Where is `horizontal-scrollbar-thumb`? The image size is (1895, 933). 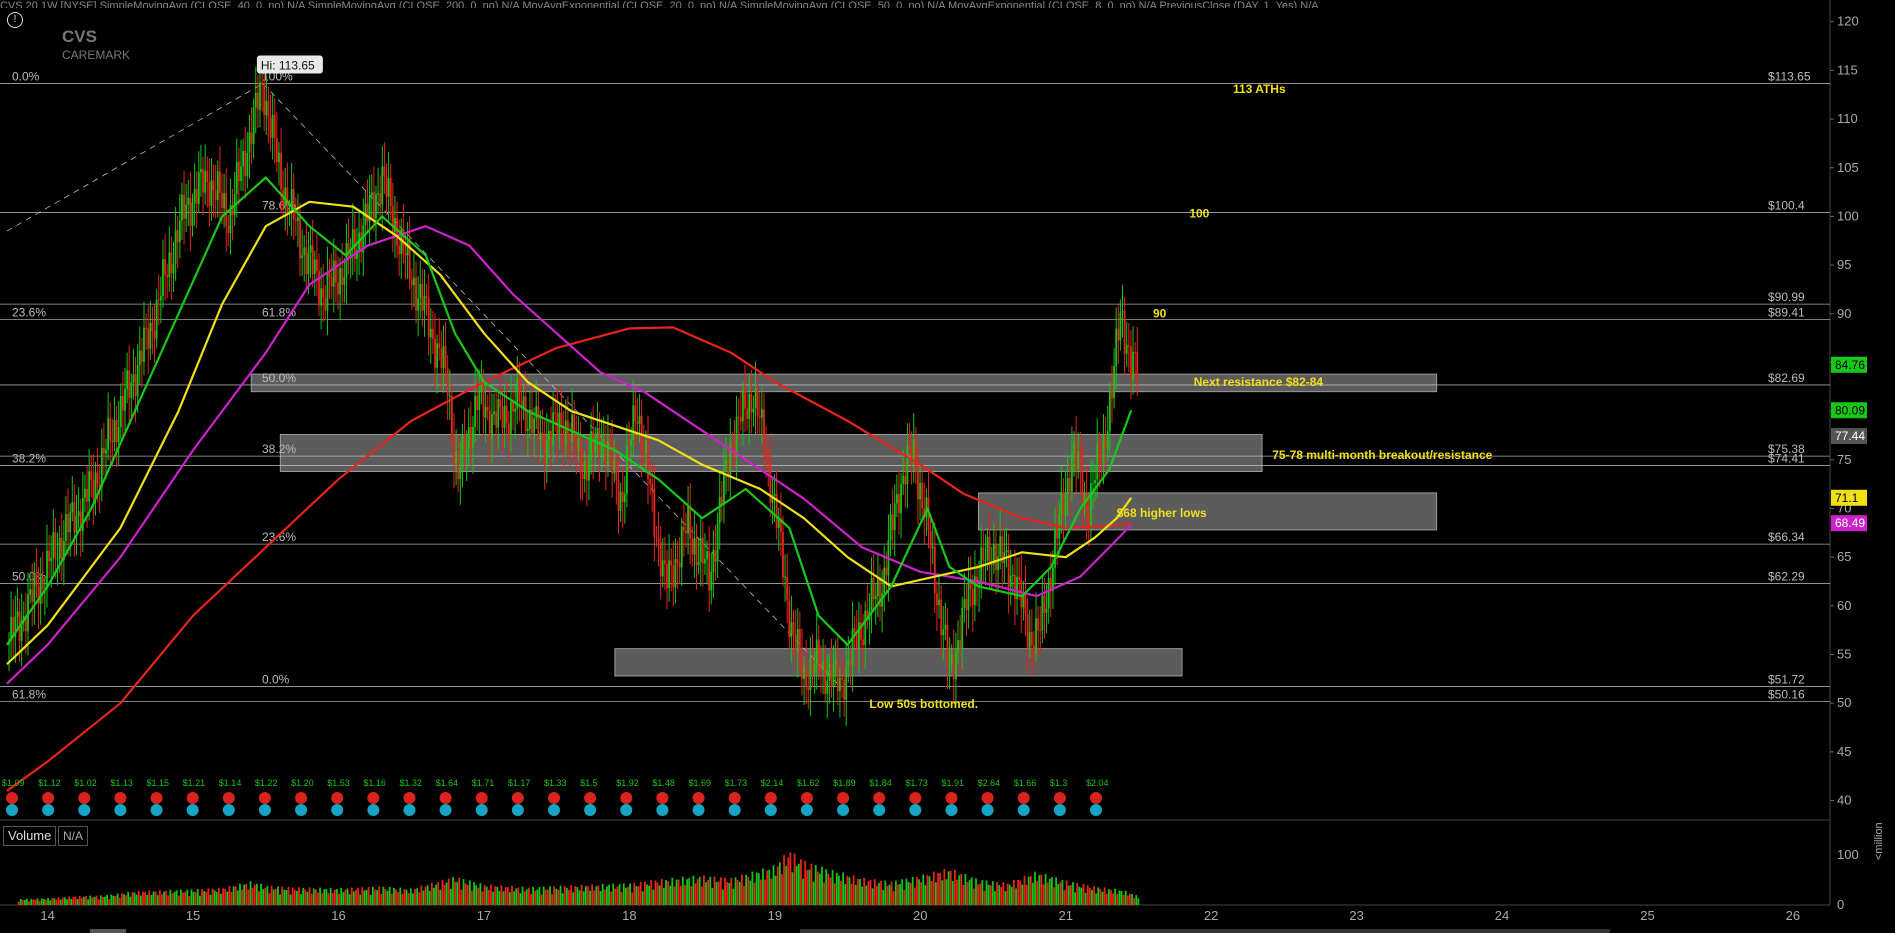 horizontal-scrollbar-thumb is located at coordinates (108, 931).